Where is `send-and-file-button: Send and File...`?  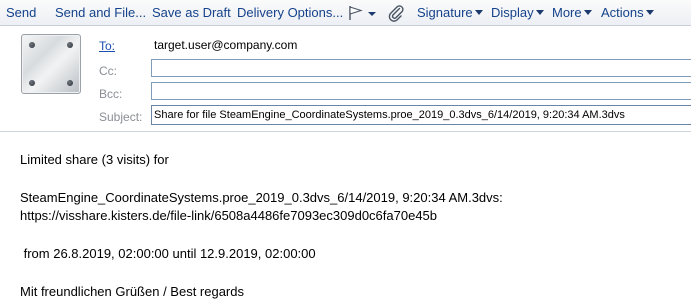
send-and-file-button: Send and File... is located at coordinates (100, 13).